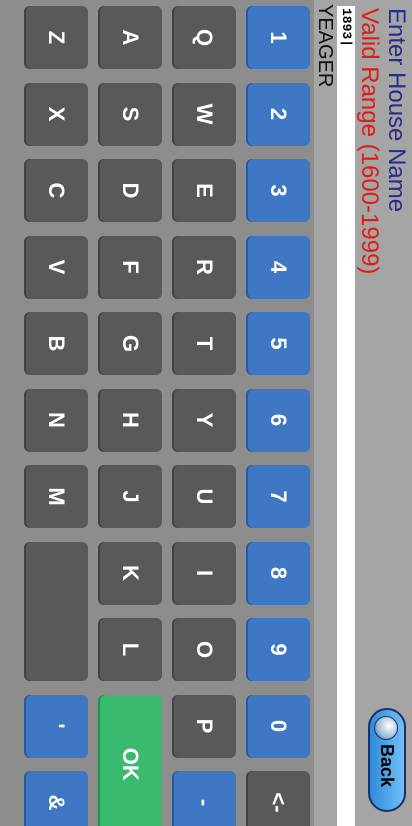 The image size is (412, 826). Describe the element at coordinates (278, 573) in the screenshot. I see `key-8: 8` at that location.